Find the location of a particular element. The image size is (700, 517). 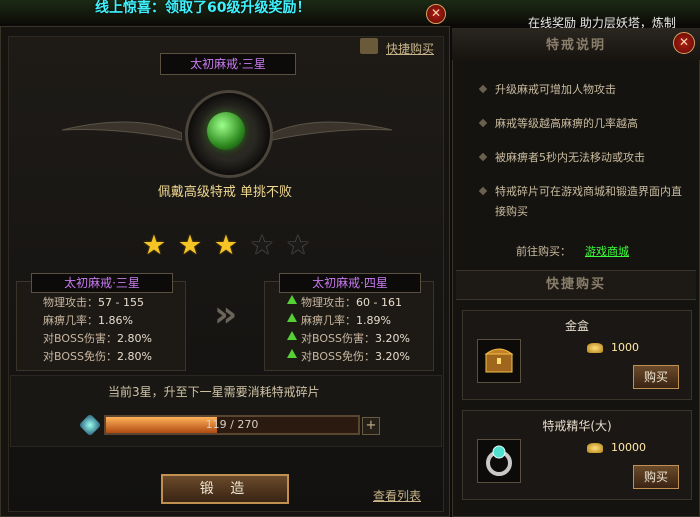

stat-row: 物理攻击：60 - 161 is located at coordinates (344, 302).